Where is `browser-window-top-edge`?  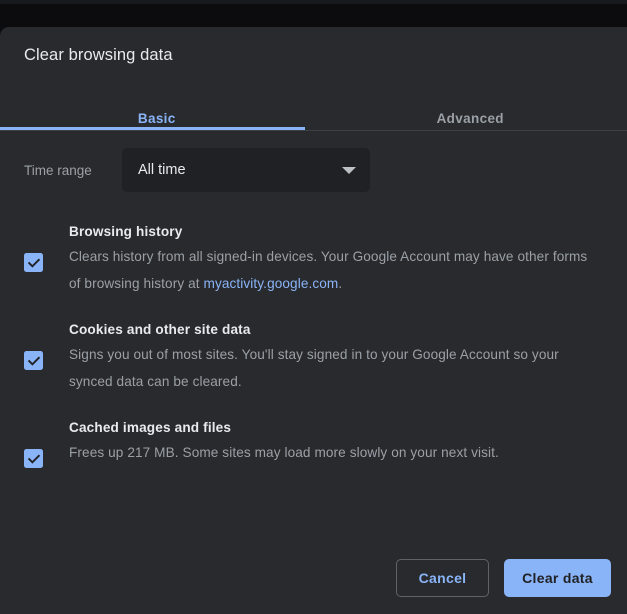 browser-window-top-edge is located at coordinates (313, 2).